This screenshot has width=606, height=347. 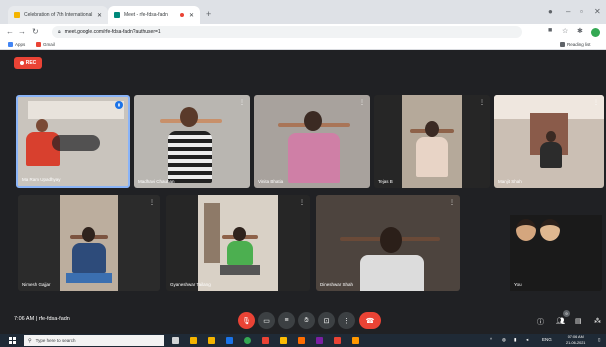 I want to click on reading-list-label: Reading list, so click(x=579, y=44).